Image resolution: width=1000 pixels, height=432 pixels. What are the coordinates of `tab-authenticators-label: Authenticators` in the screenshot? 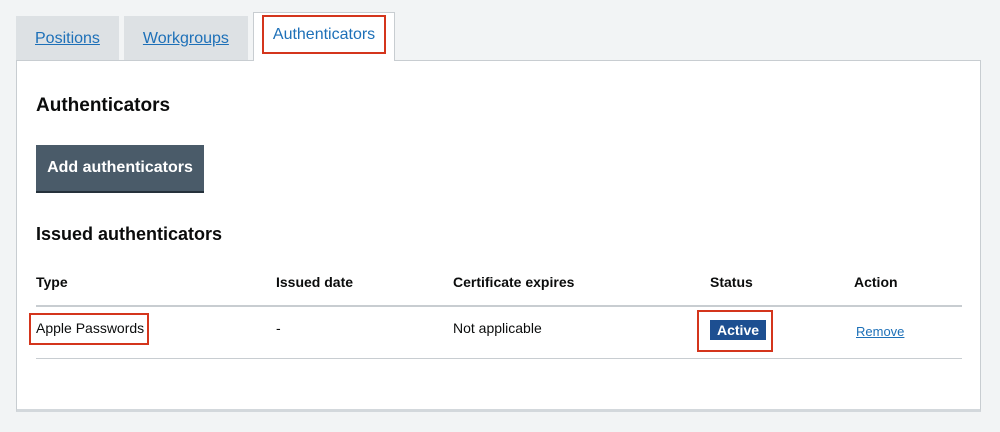 It's located at (324, 34).